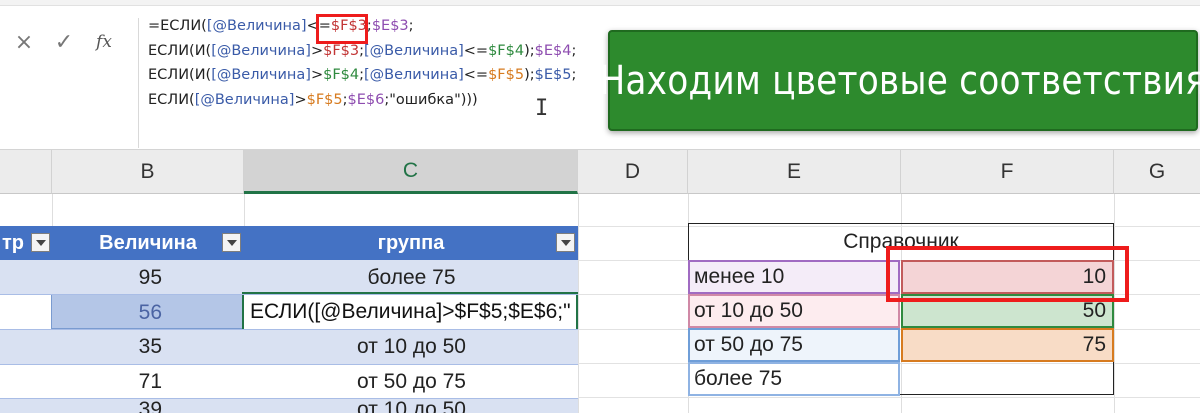 The image size is (1200, 413). What do you see at coordinates (411, 172) in the screenshot?
I see `column-header-c: C` at bounding box center [411, 172].